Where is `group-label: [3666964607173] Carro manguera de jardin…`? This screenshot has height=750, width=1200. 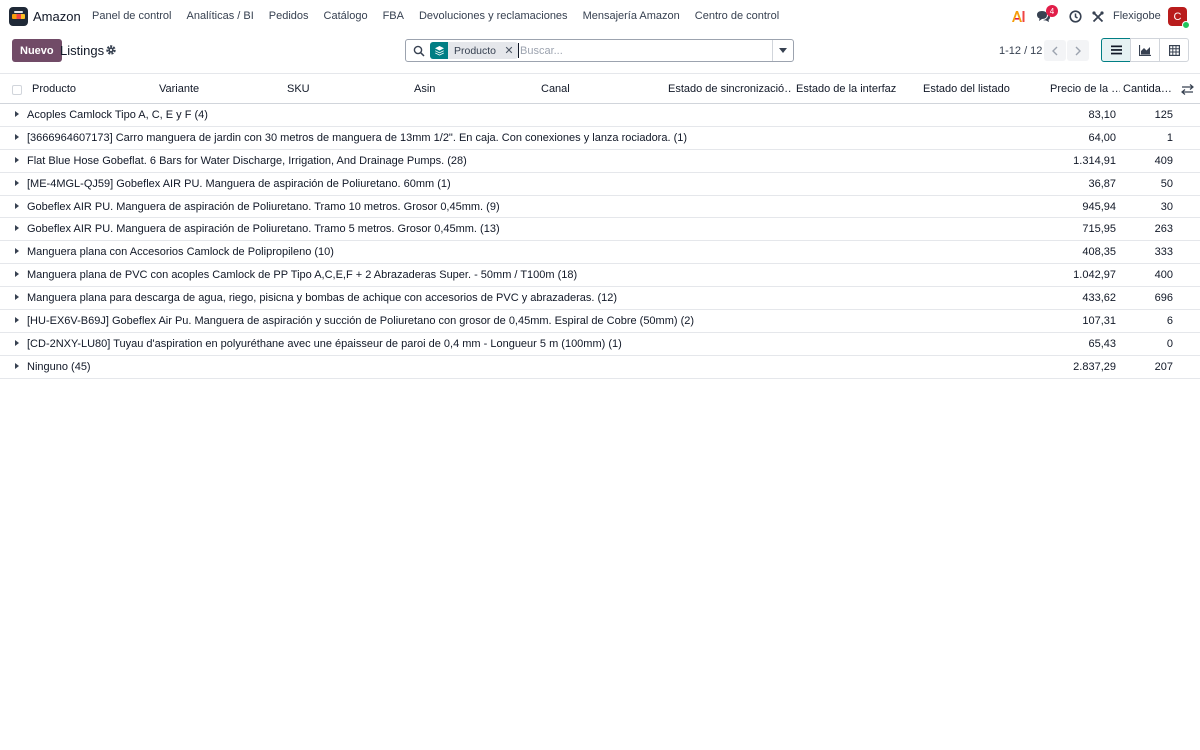
group-label: [3666964607173] Carro manguera de jardin… is located at coordinates (357, 137).